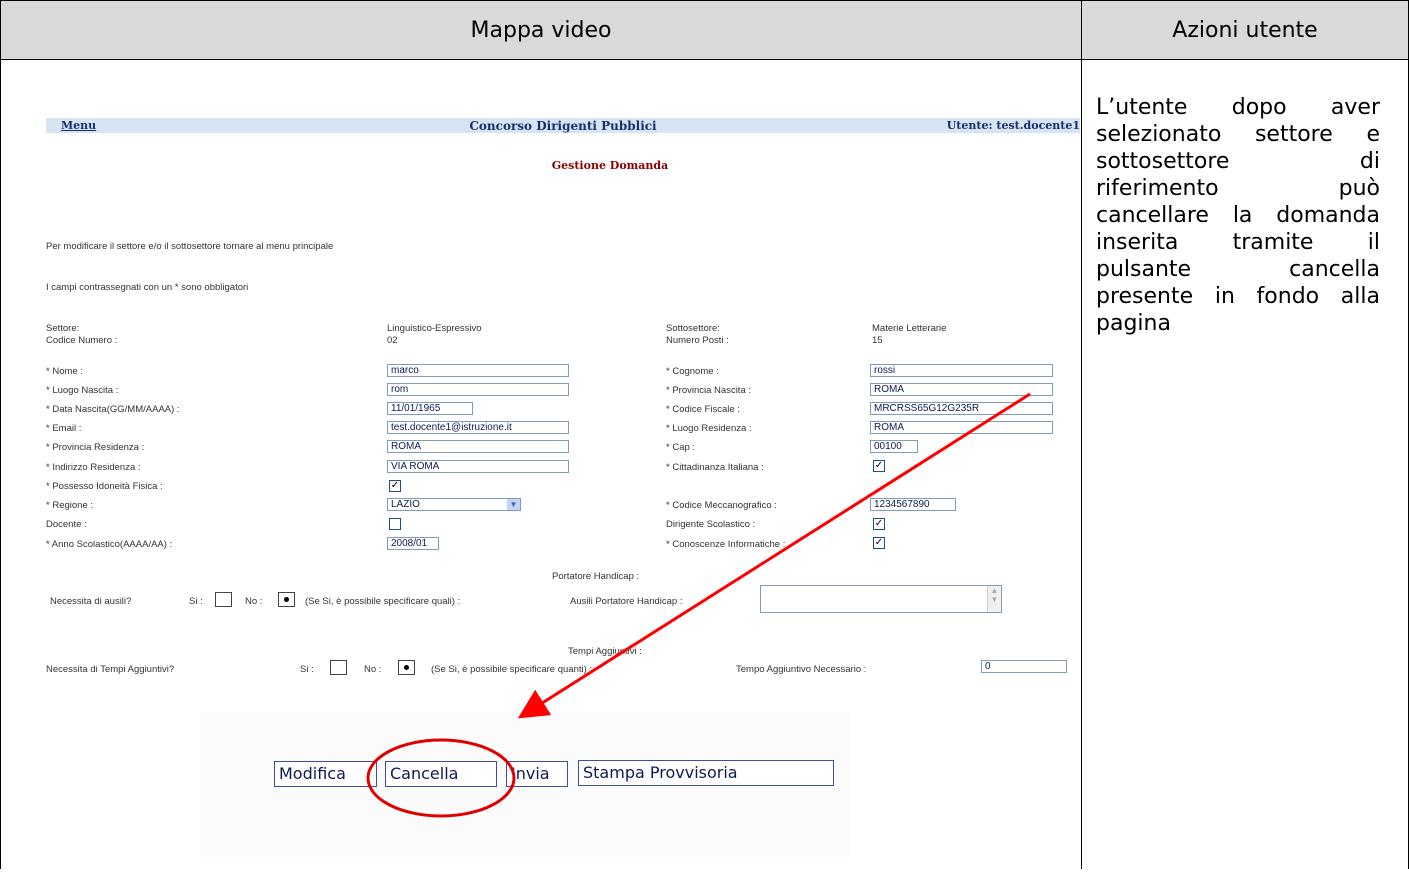 The height and width of the screenshot is (872, 1409). I want to click on column-header-mappa-video: Mappa video, so click(541, 30).